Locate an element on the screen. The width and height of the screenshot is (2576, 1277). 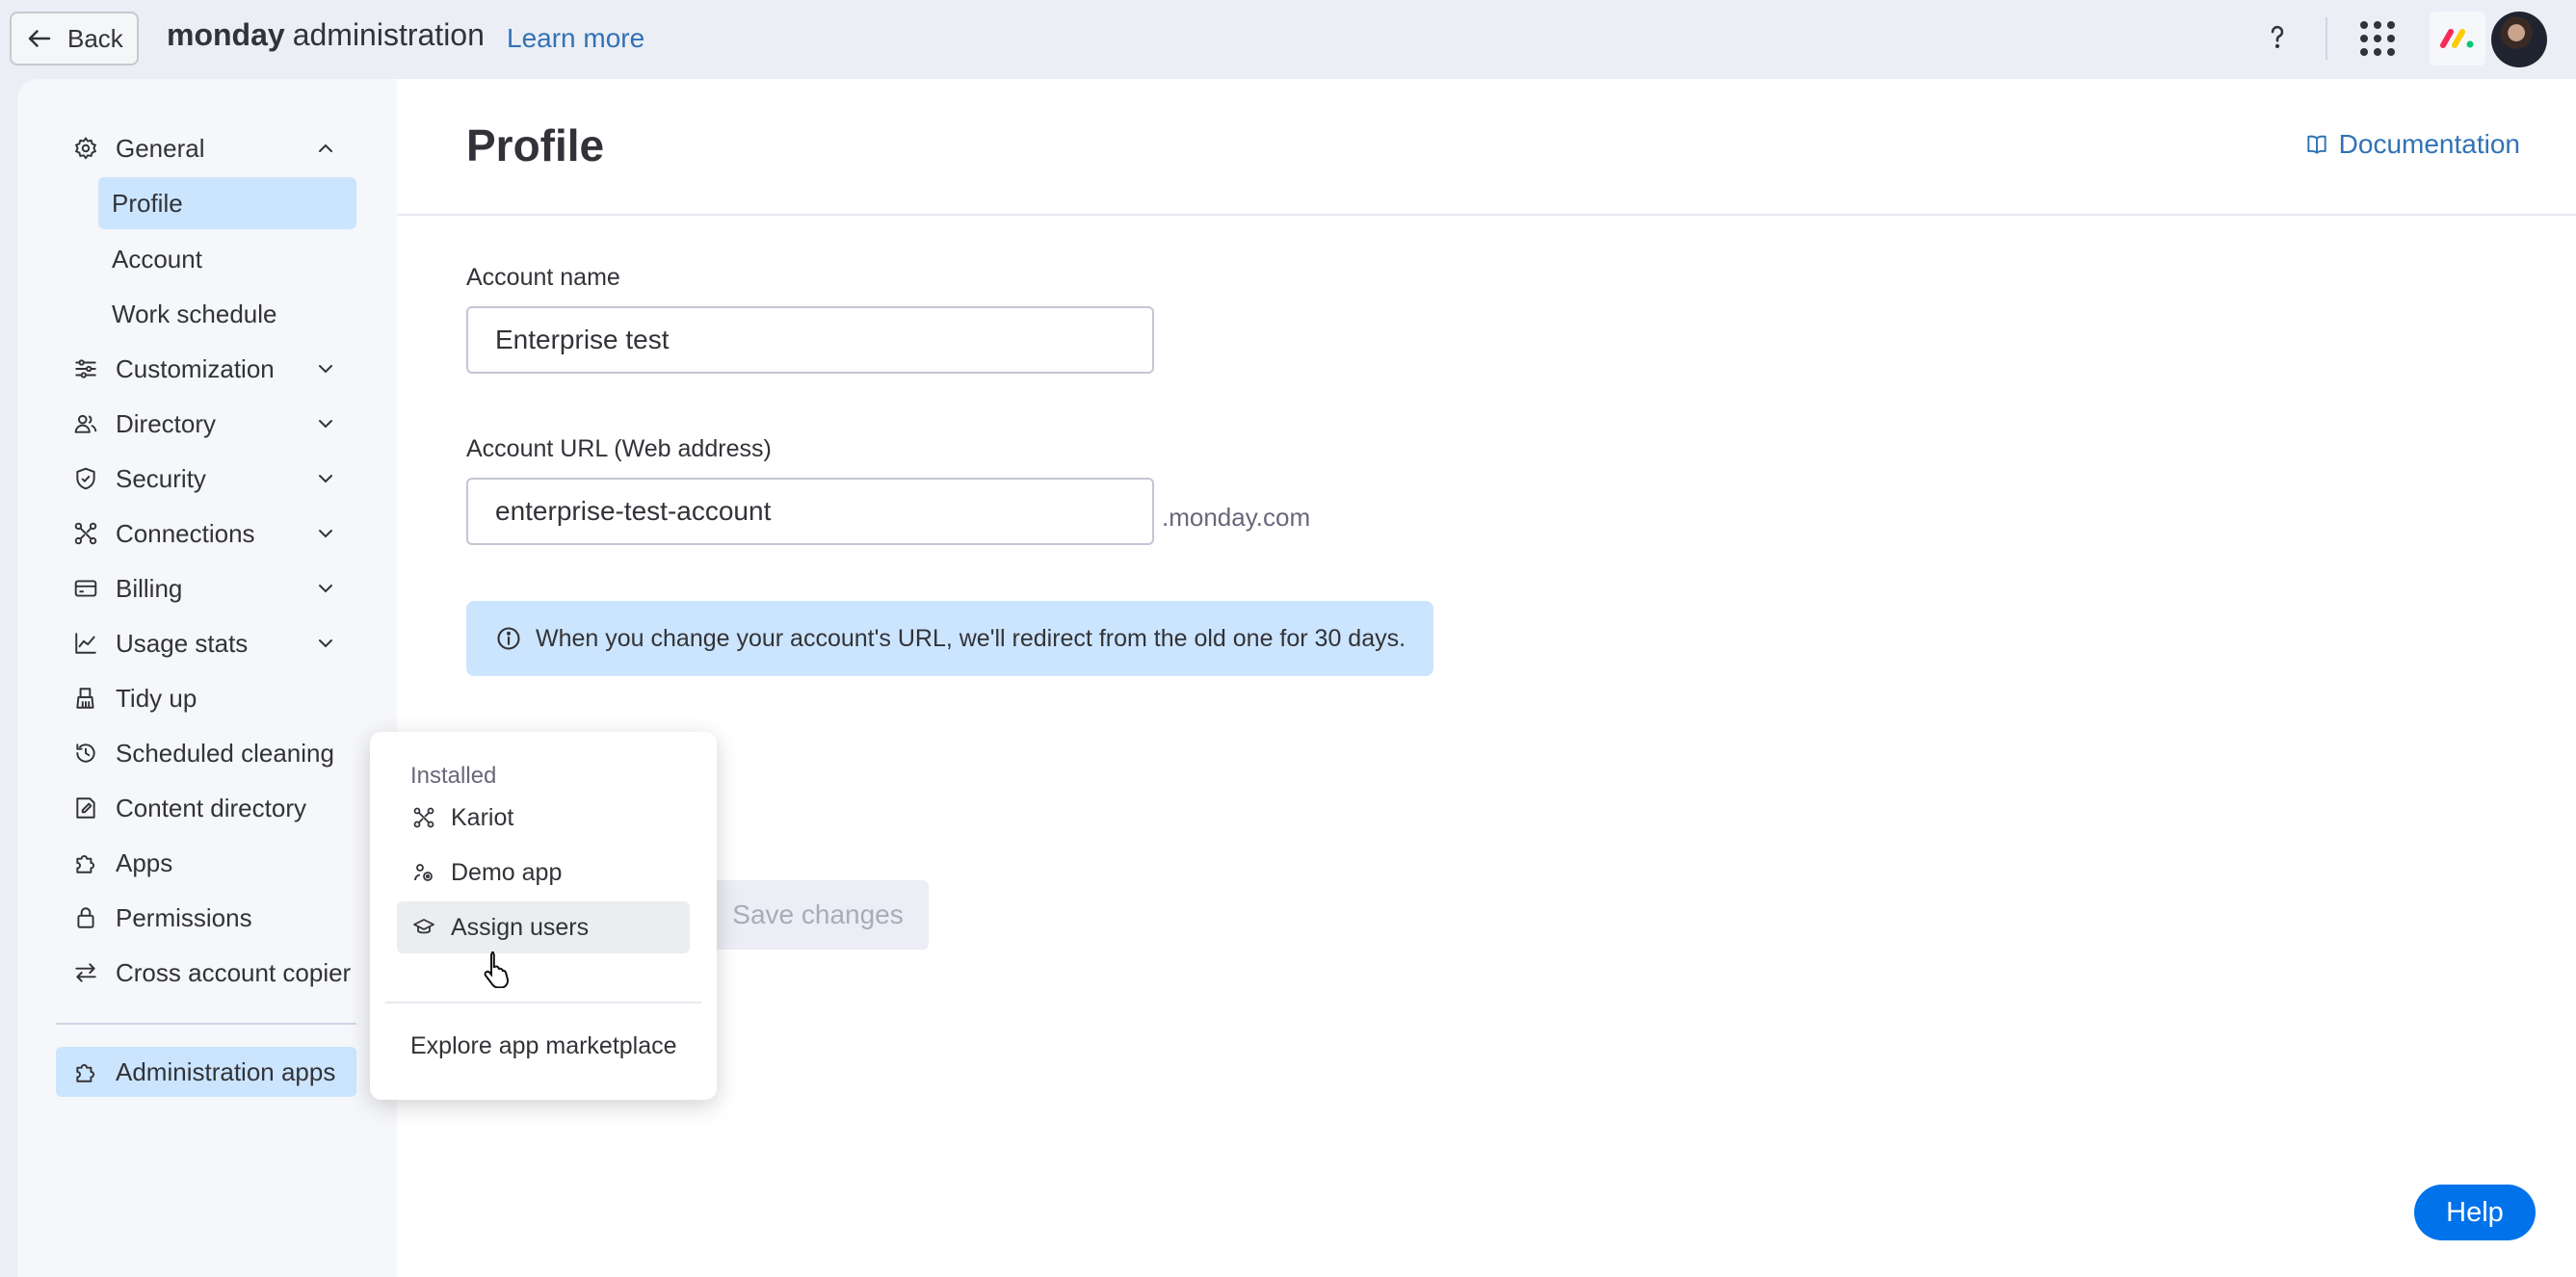
sidebar-item-label: Scheduled cleaning is located at coordinates (225, 753).